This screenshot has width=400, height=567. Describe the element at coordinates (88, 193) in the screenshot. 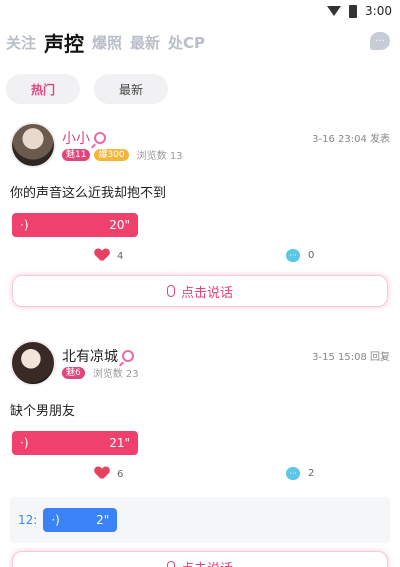

I see `post-content: 你的声音这么近我却抱不到` at that location.